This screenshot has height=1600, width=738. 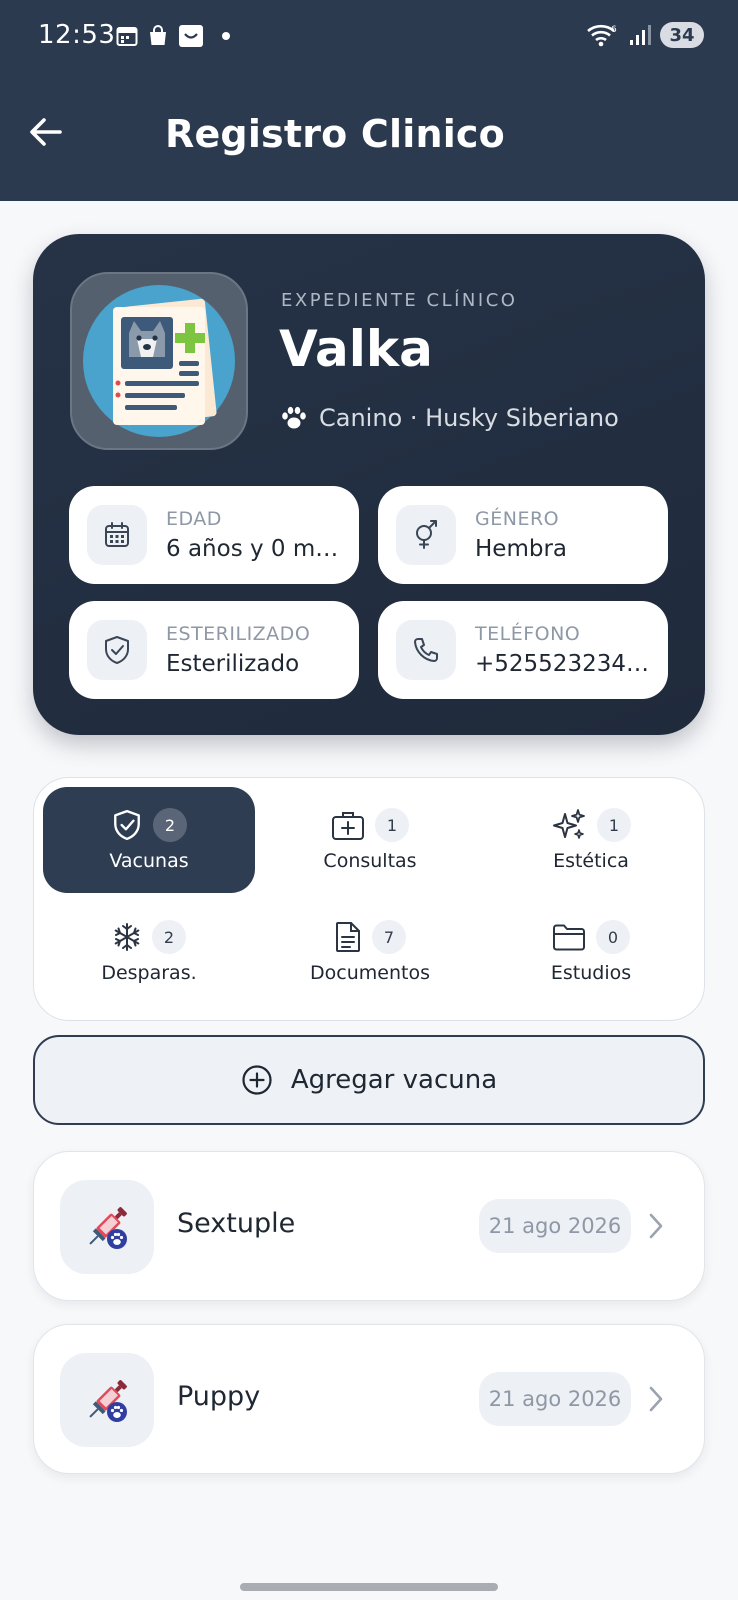 I want to click on home-indicator, so click(x=369, y=1587).